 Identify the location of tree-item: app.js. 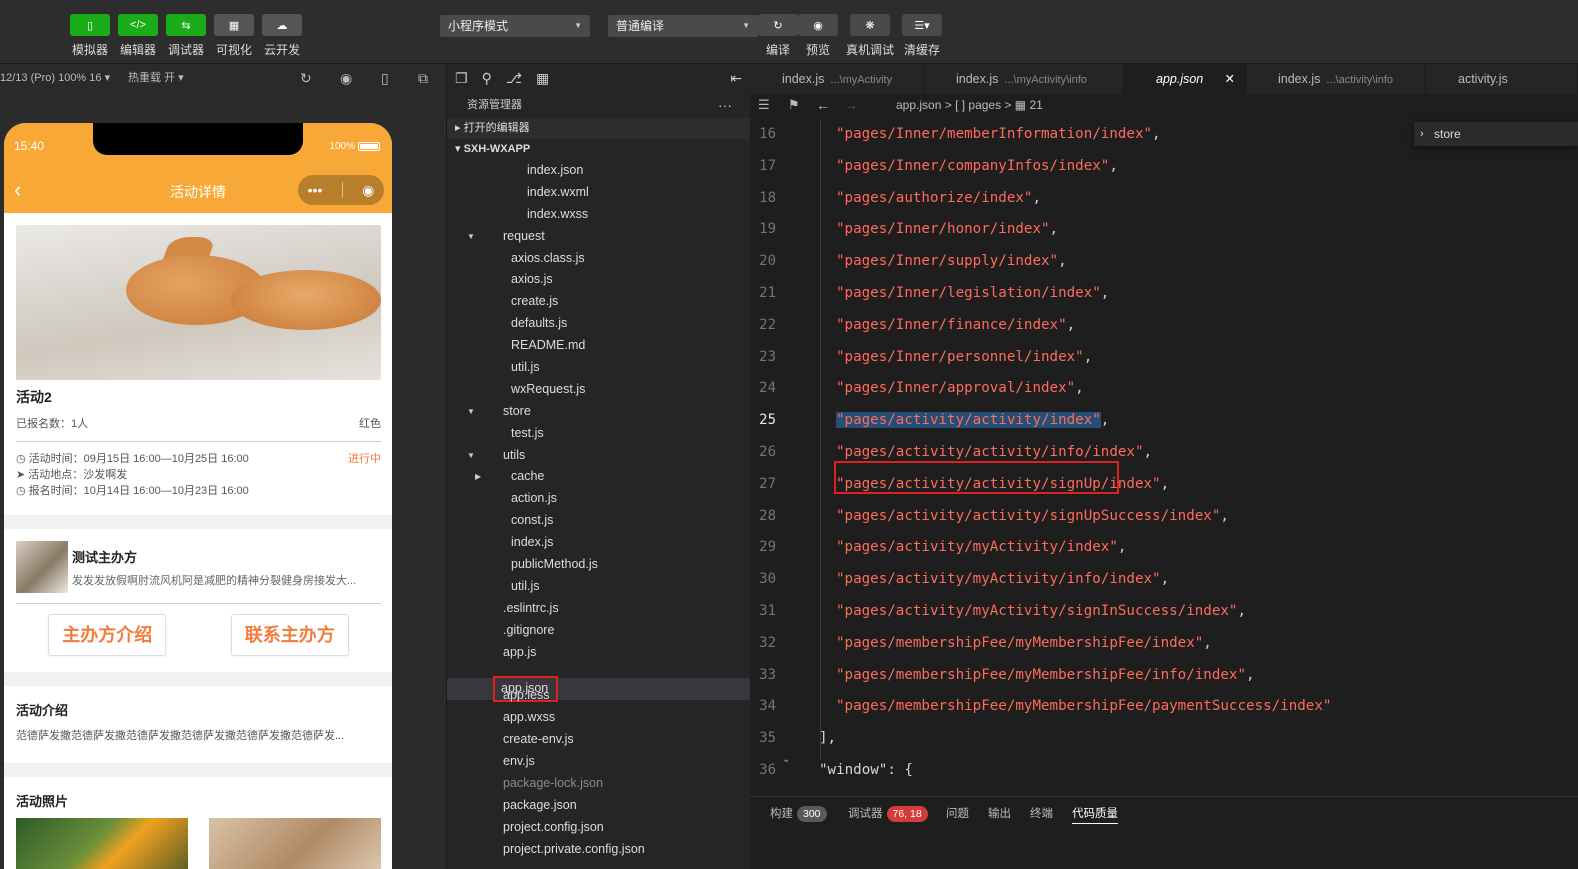
(598, 653).